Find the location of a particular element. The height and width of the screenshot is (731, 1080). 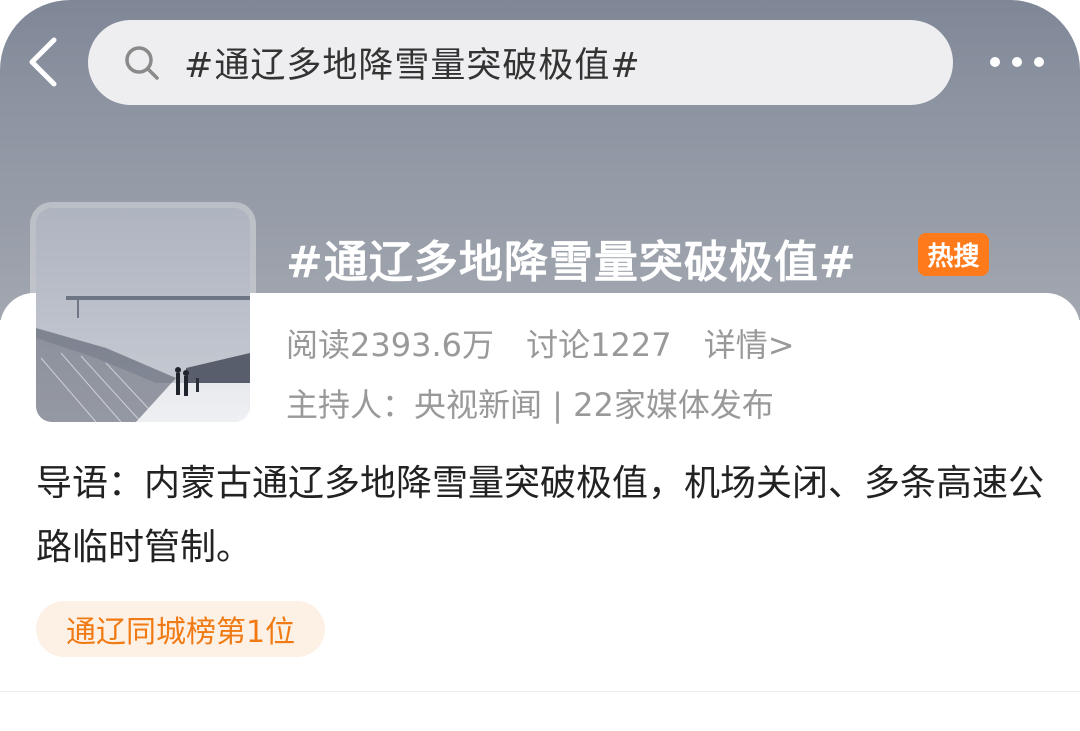

search-bar: #通辽多地降雪量突破极值# is located at coordinates (520, 62).